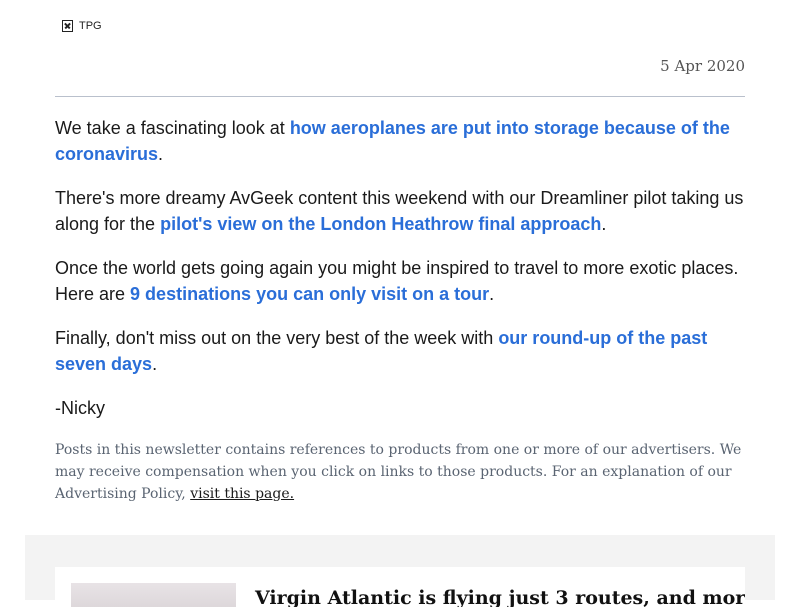 This screenshot has height=607, width=800. Describe the element at coordinates (67, 26) in the screenshot. I see `broken-image-icon` at that location.